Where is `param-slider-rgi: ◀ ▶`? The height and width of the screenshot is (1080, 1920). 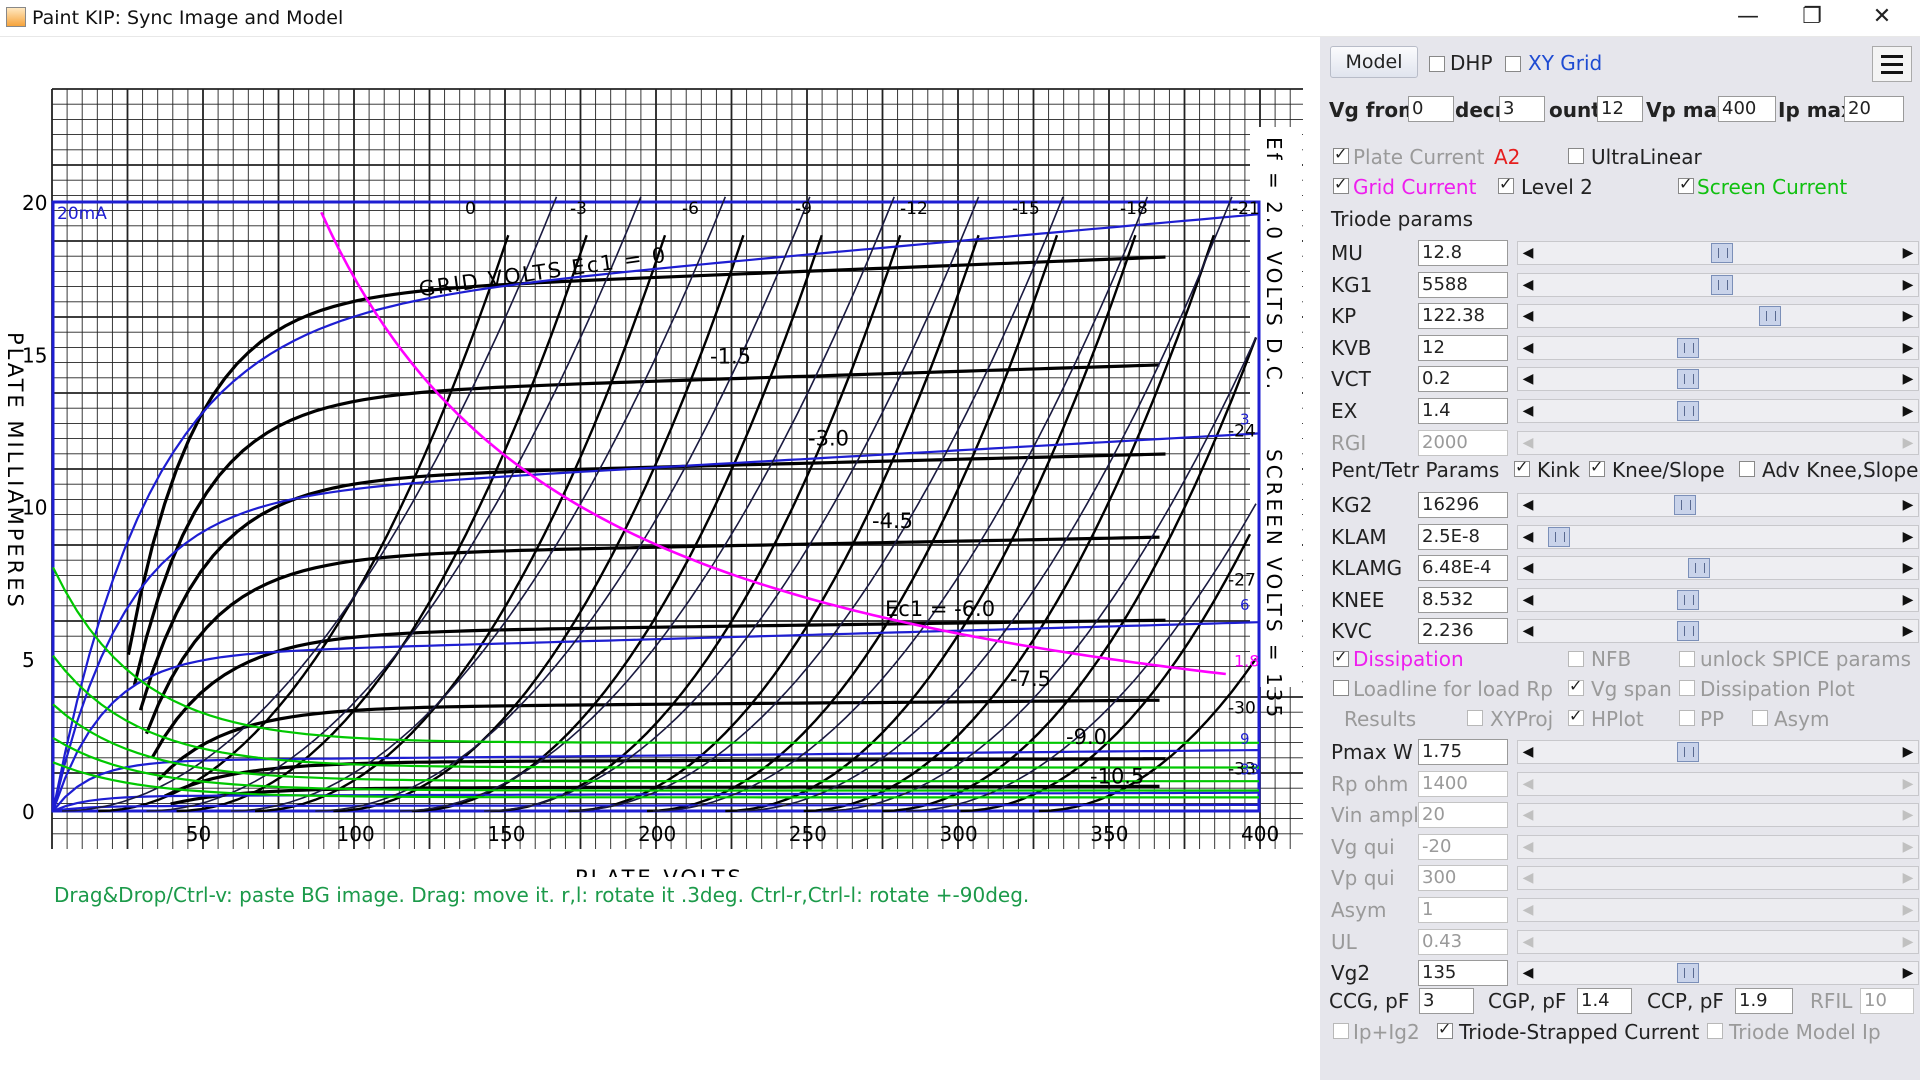
param-slider-rgi: ◀ ▶ is located at coordinates (1718, 442).